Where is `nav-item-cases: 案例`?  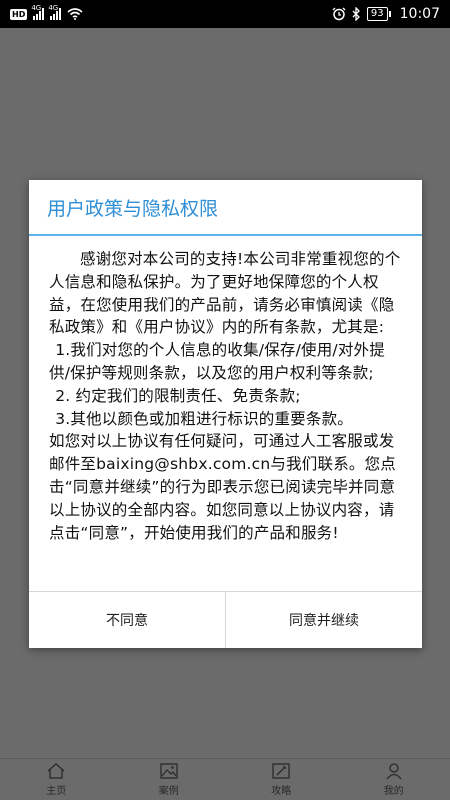
nav-item-cases: 案例 is located at coordinates (169, 779).